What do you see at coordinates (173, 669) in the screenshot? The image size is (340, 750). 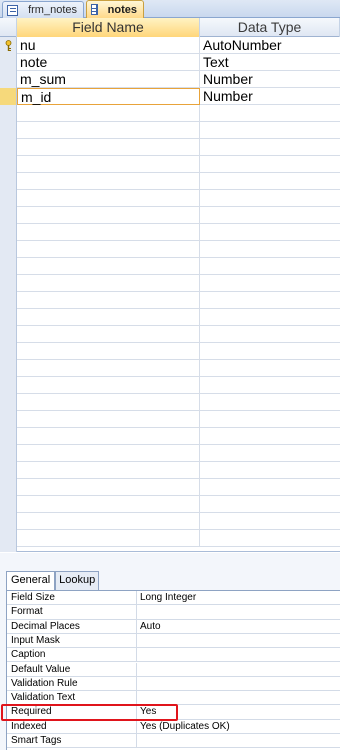 I see `property-row: Default Value` at bounding box center [173, 669].